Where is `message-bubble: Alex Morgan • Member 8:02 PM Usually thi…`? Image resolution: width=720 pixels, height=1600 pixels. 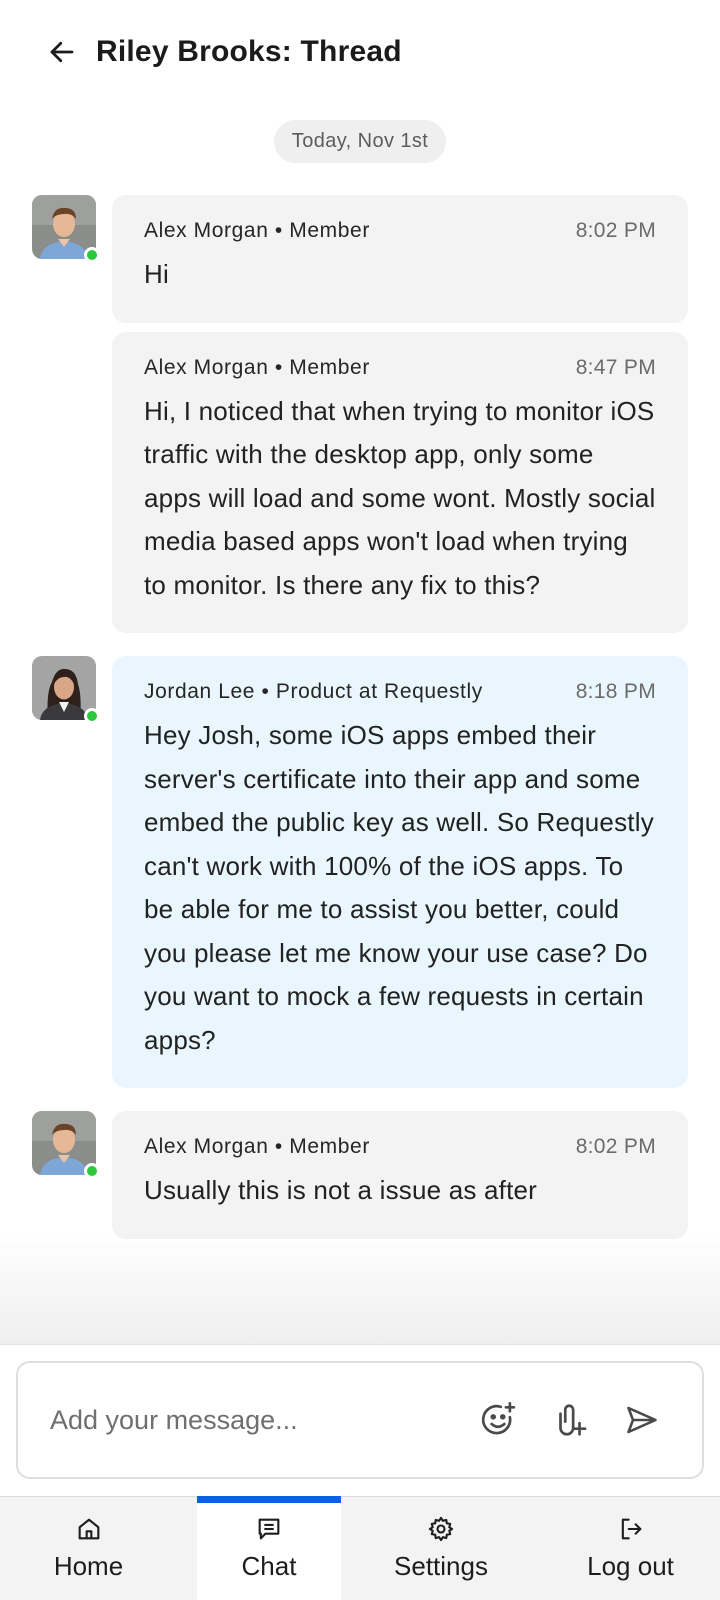 message-bubble: Alex Morgan • Member 8:02 PM Usually thi… is located at coordinates (400, 1175).